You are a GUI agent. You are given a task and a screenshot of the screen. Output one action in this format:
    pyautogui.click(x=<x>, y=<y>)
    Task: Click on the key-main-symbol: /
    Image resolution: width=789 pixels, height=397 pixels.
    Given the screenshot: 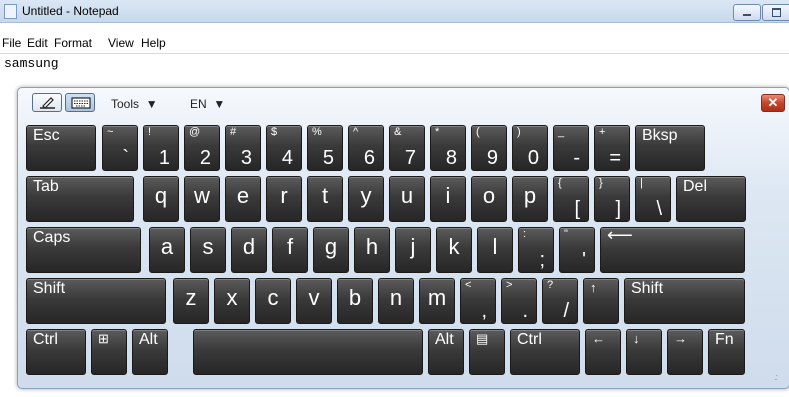 What is the action you would take?
    pyautogui.click(x=566, y=311)
    